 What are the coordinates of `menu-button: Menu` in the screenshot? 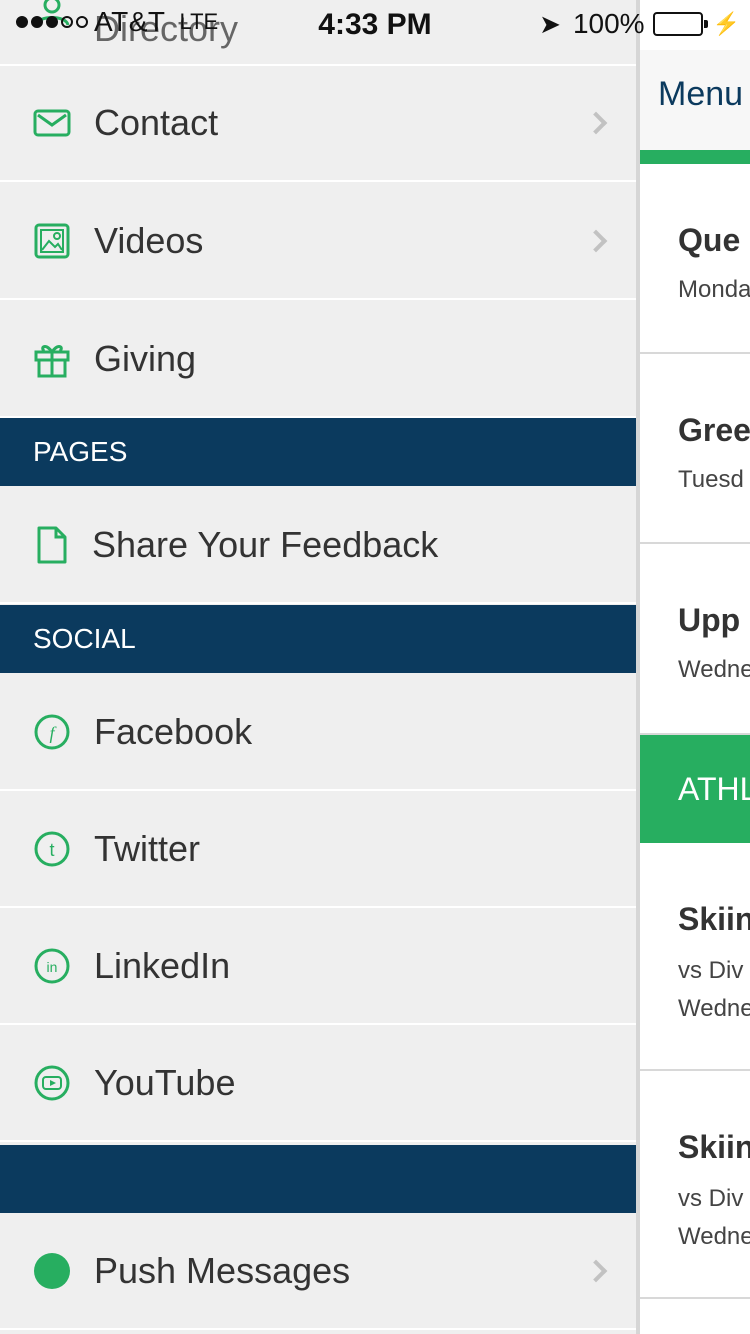 It's located at (700, 94).